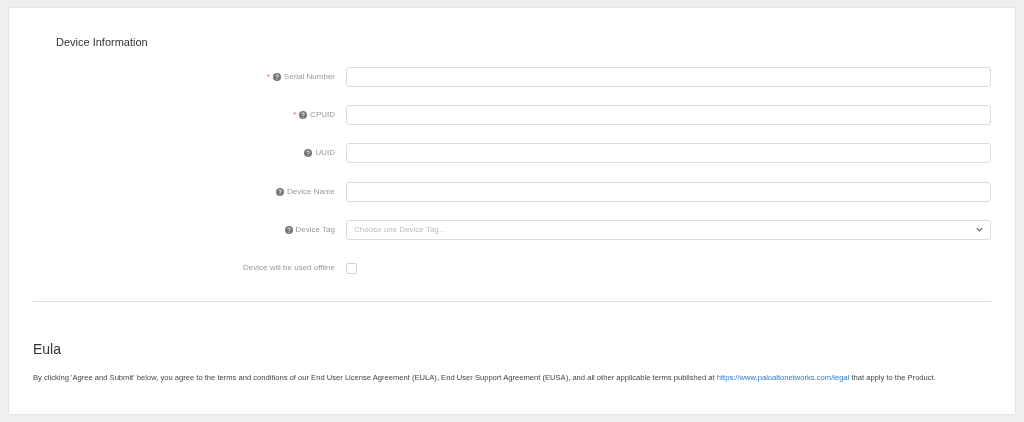  I want to click on field-label: Device Name, so click(311, 191).